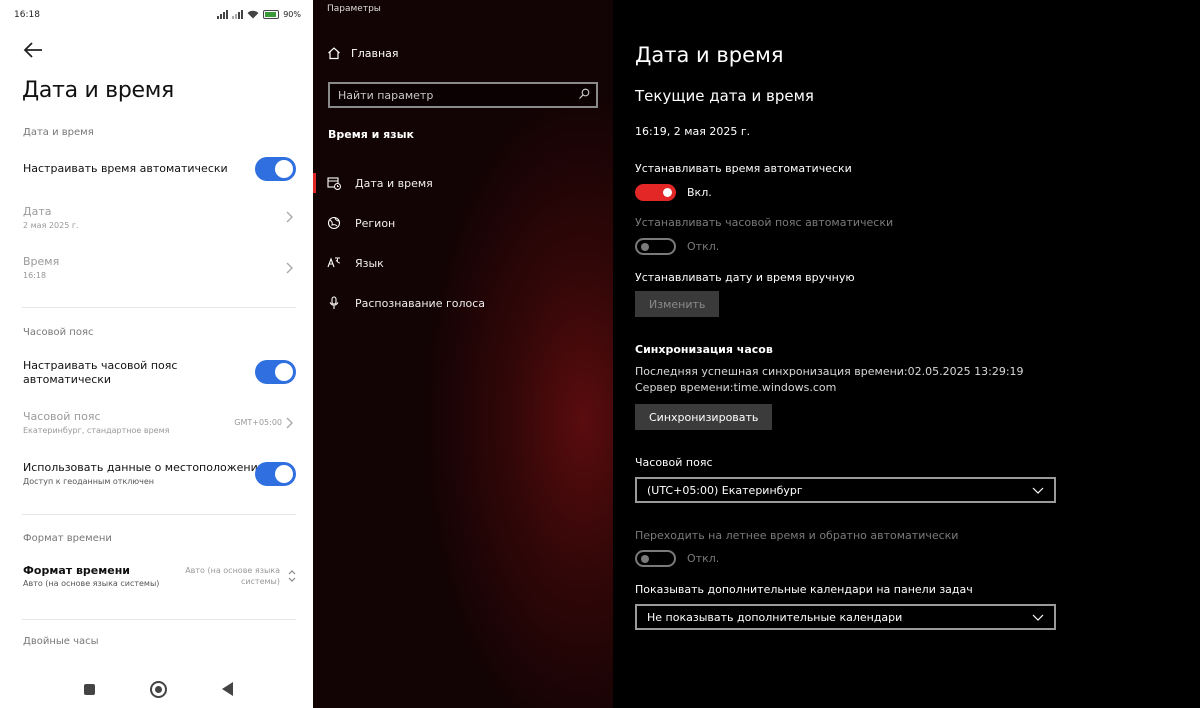  Describe the element at coordinates (674, 462) in the screenshot. I see `timezone-section-title: Часовой пояс` at that location.